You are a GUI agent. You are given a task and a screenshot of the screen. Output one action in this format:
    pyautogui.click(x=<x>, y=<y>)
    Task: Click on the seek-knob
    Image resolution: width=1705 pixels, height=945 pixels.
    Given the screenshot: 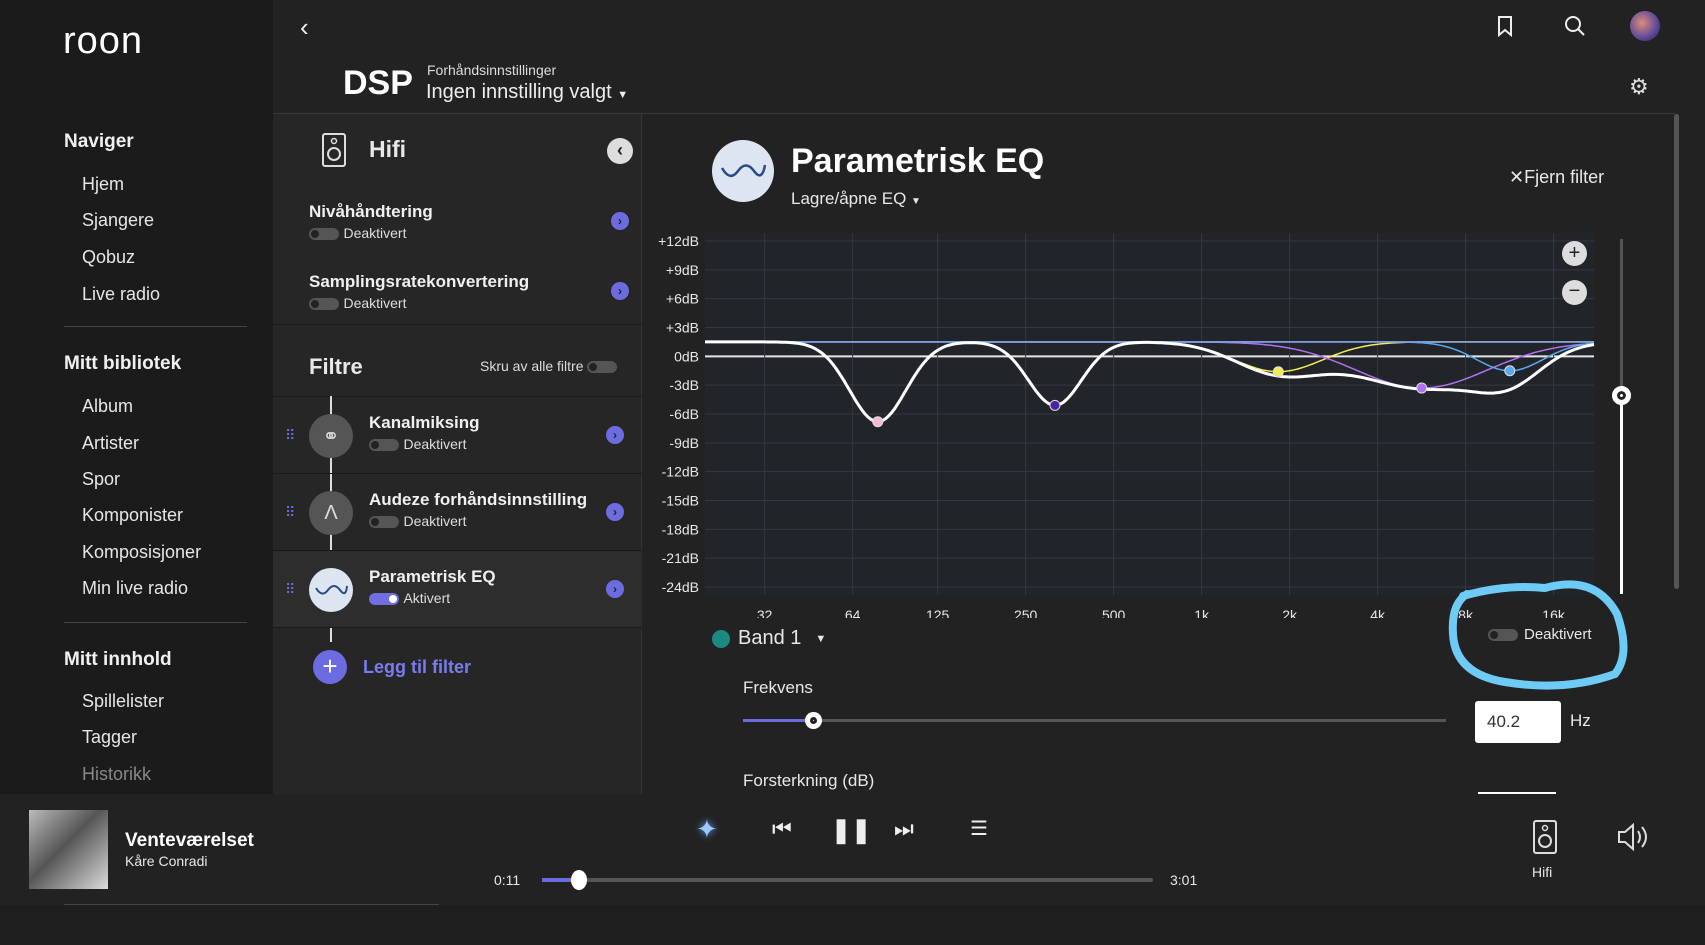 What is the action you would take?
    pyautogui.click(x=579, y=880)
    